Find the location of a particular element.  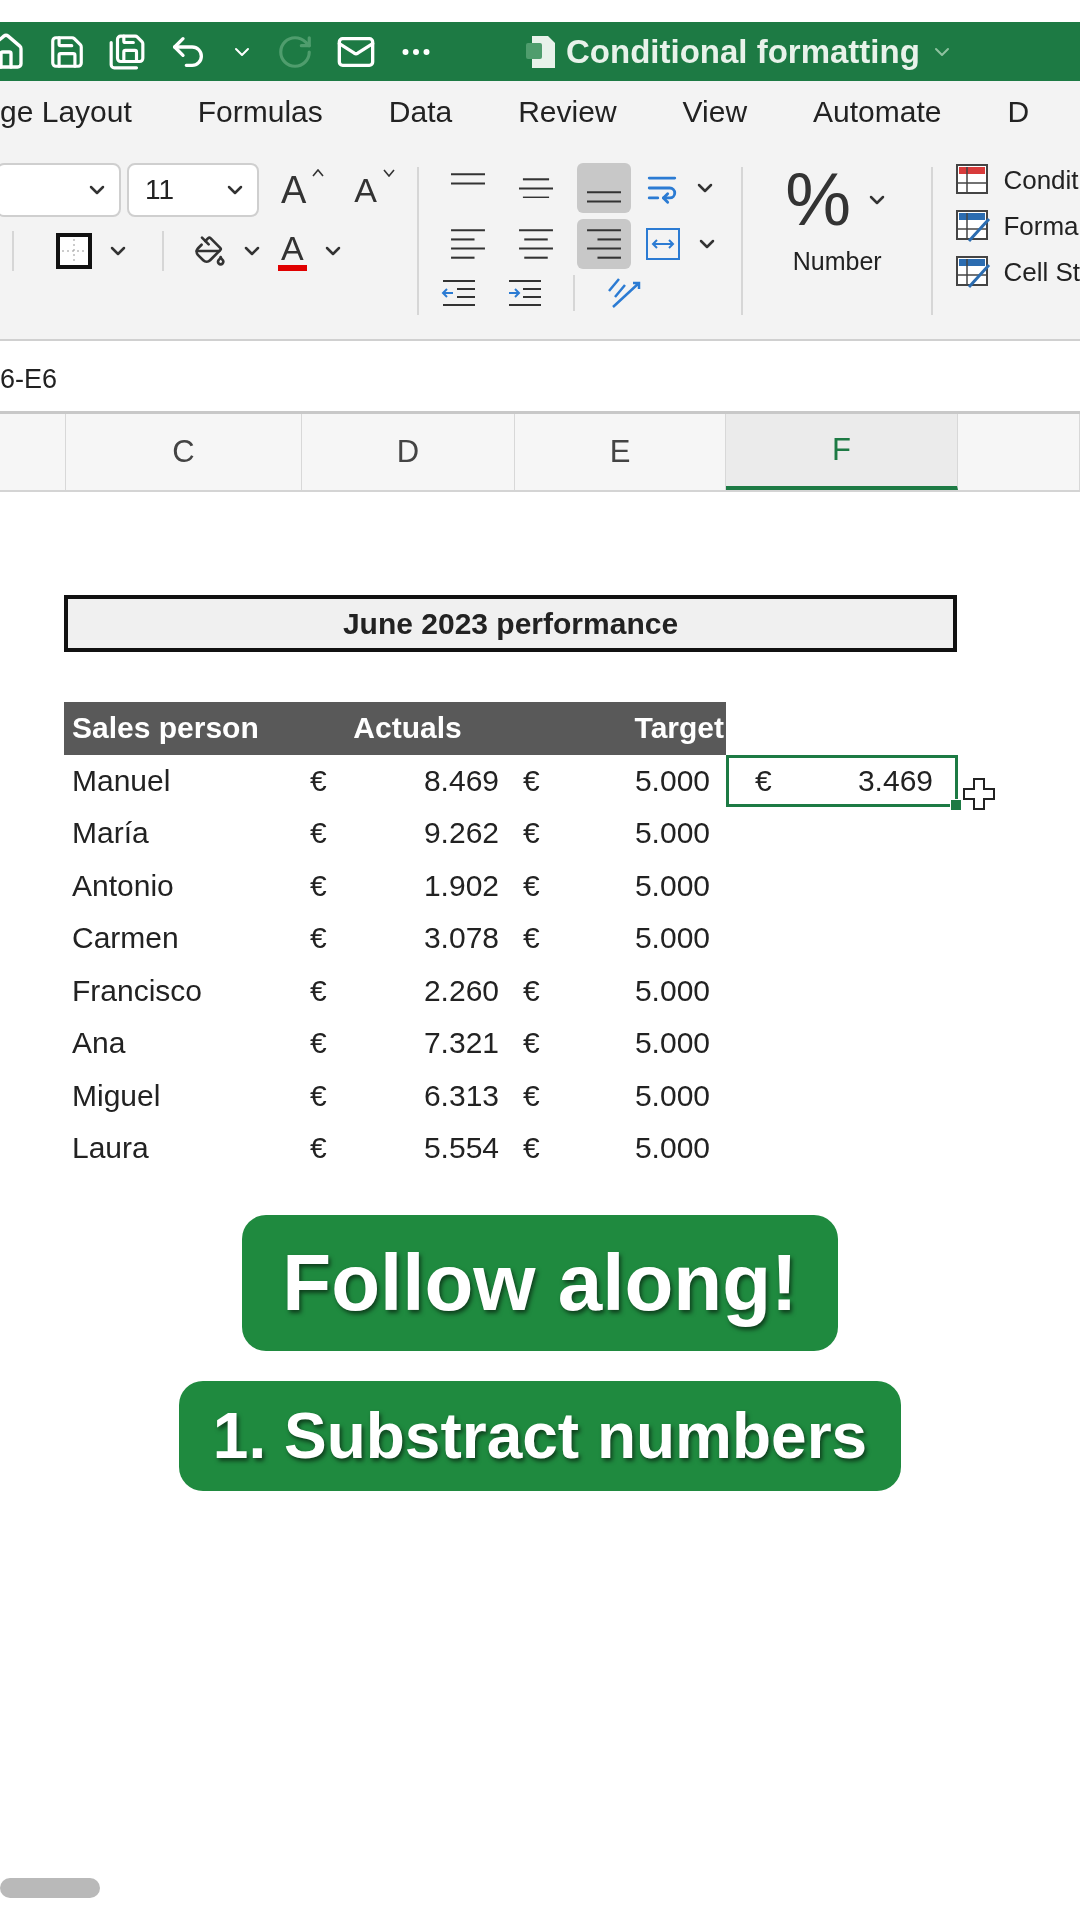

table-cell-text: 9.262 is located at coordinates (461, 833).